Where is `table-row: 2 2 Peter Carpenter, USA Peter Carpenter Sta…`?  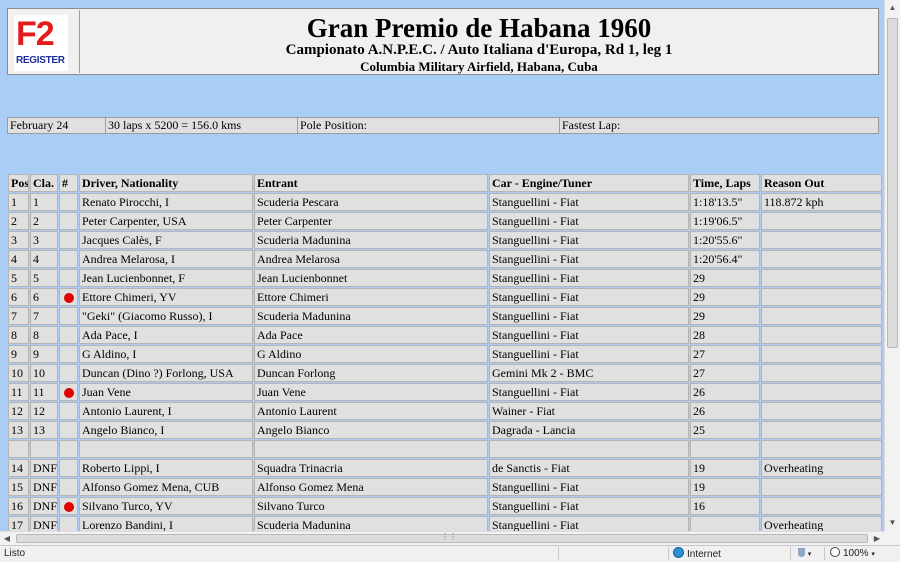
table-row: 2 2 Peter Carpenter, USA Peter Carpenter Sta… is located at coordinates (445, 221).